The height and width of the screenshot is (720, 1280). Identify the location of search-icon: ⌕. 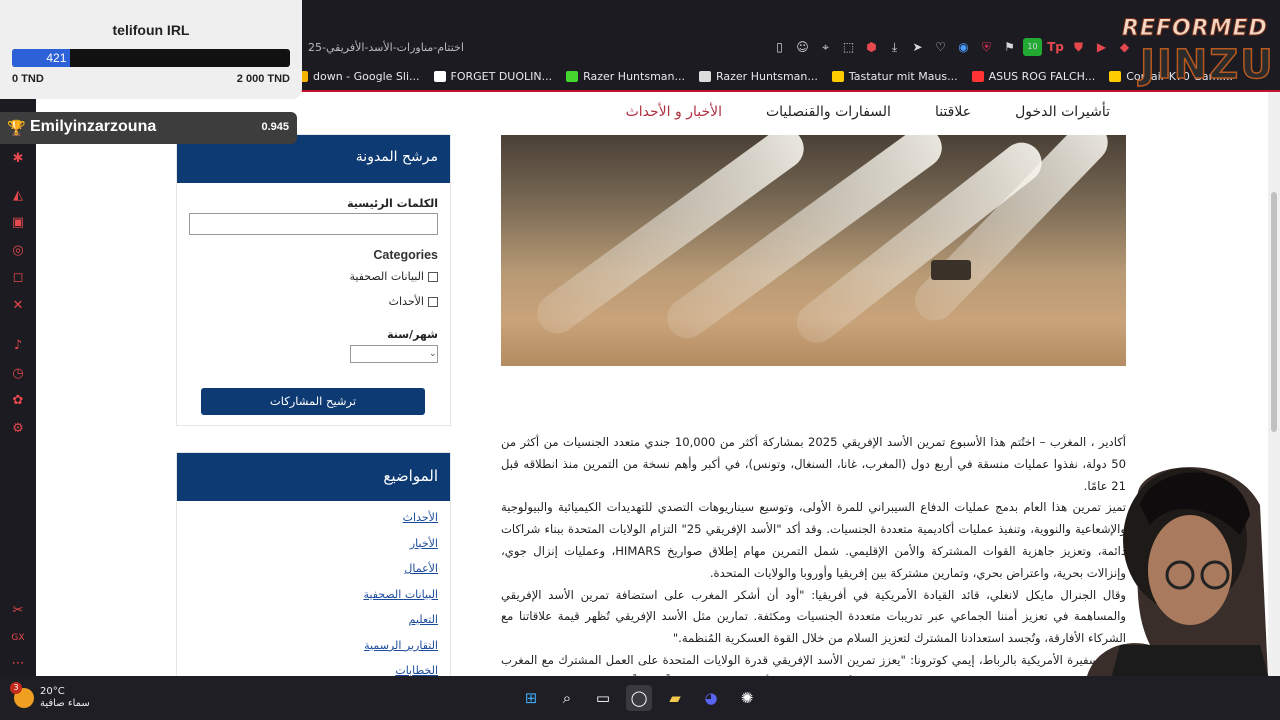
(567, 698).